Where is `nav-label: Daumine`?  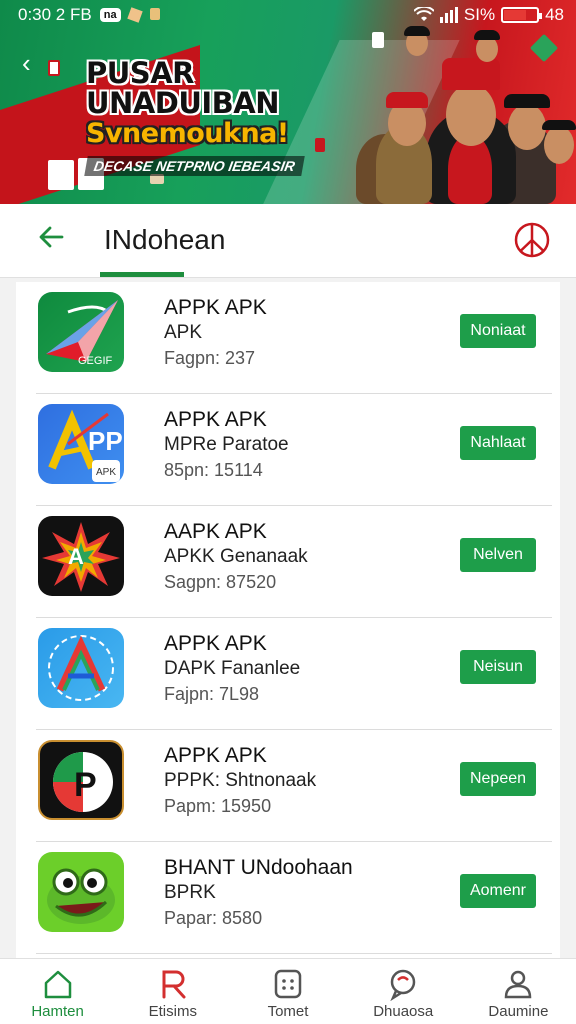 nav-label: Daumine is located at coordinates (518, 1011).